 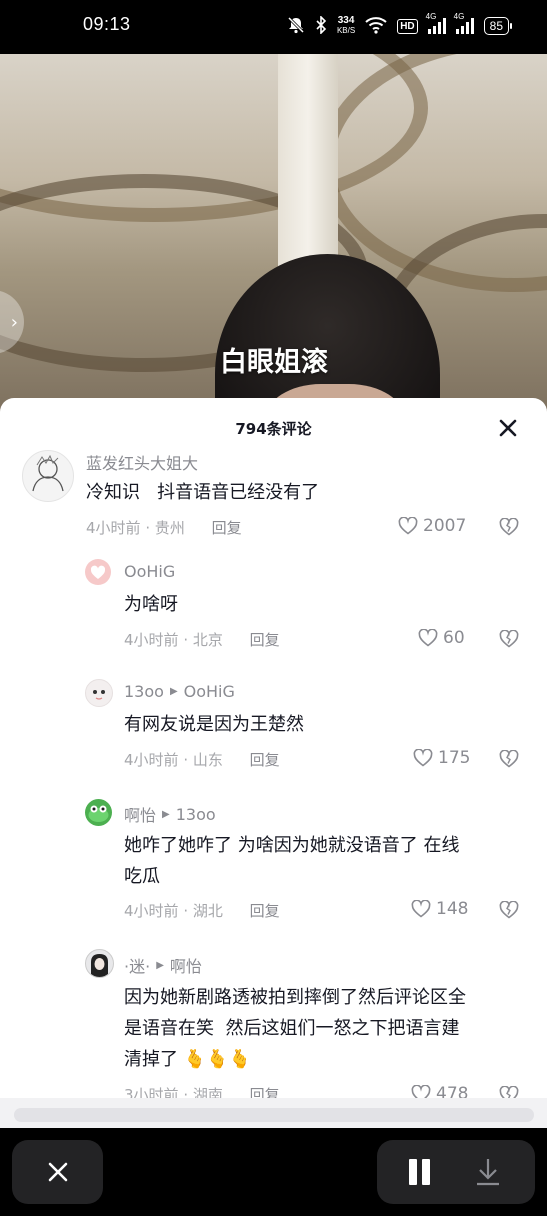 What do you see at coordinates (292, 1028) in the screenshot?
I see `comment-text-line: 是语音在笑 然后这姐们一怒之下把语言建` at bounding box center [292, 1028].